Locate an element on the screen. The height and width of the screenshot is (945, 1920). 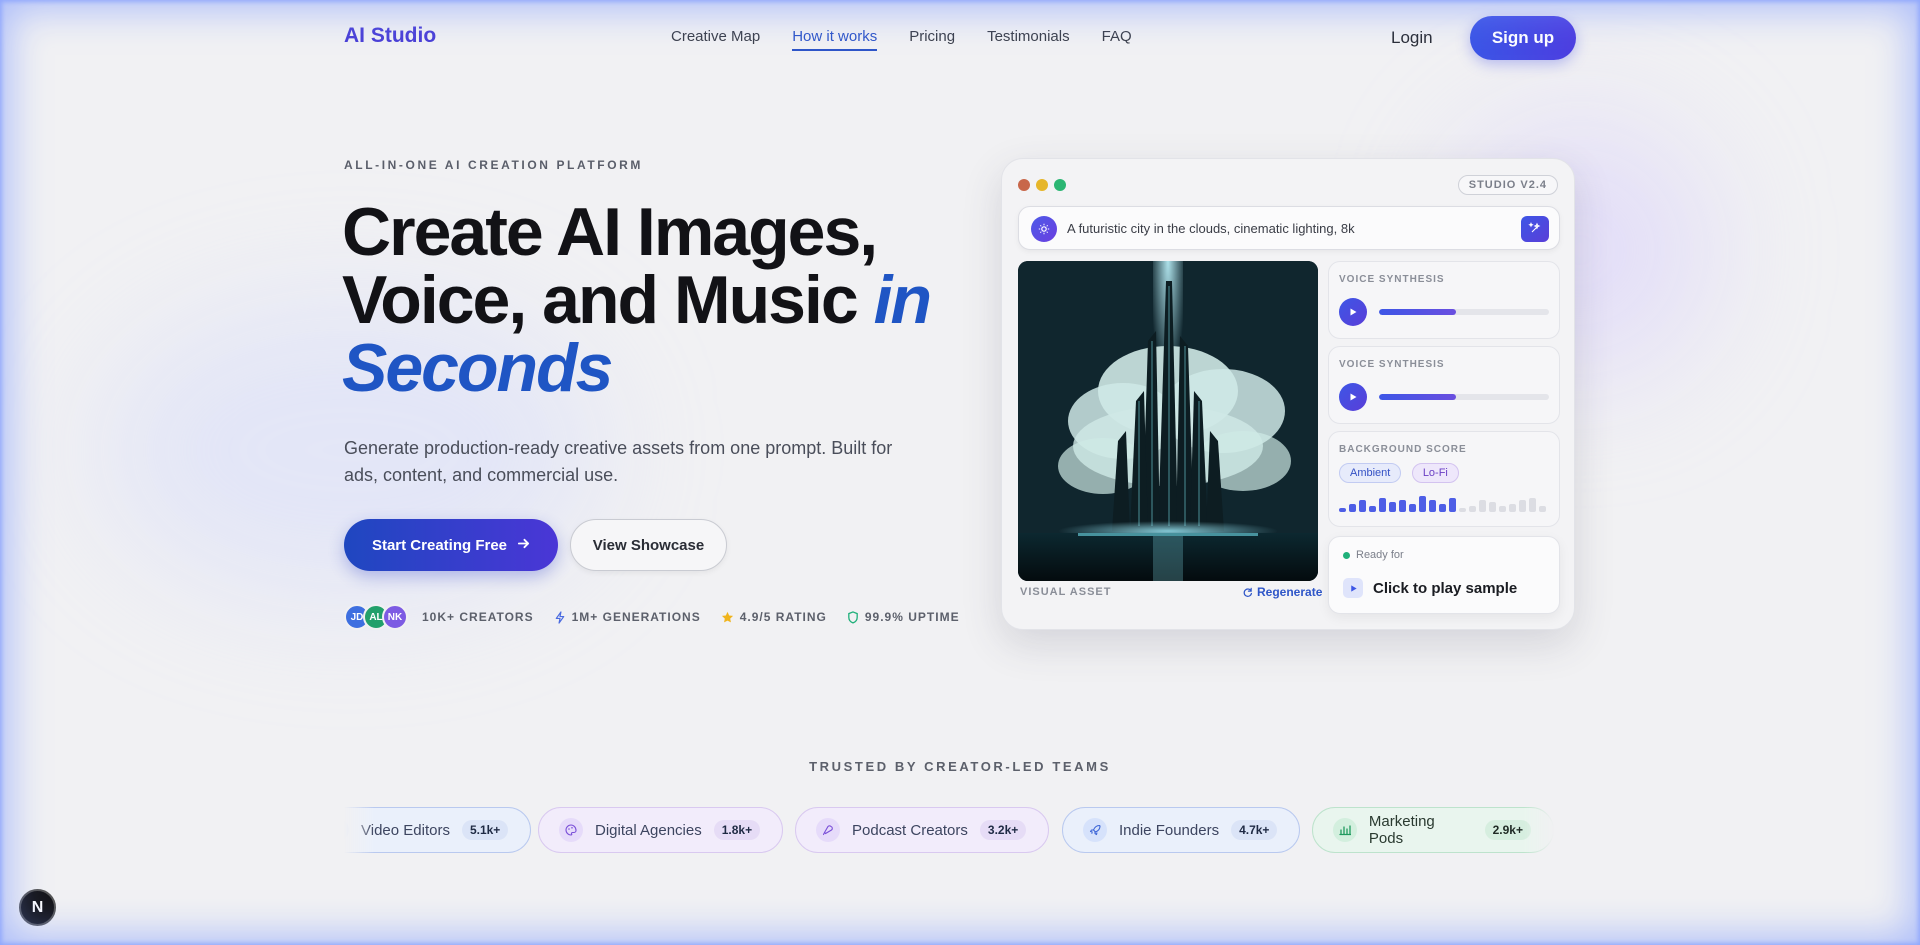
ready-label: Ready for is located at coordinates (1380, 555).